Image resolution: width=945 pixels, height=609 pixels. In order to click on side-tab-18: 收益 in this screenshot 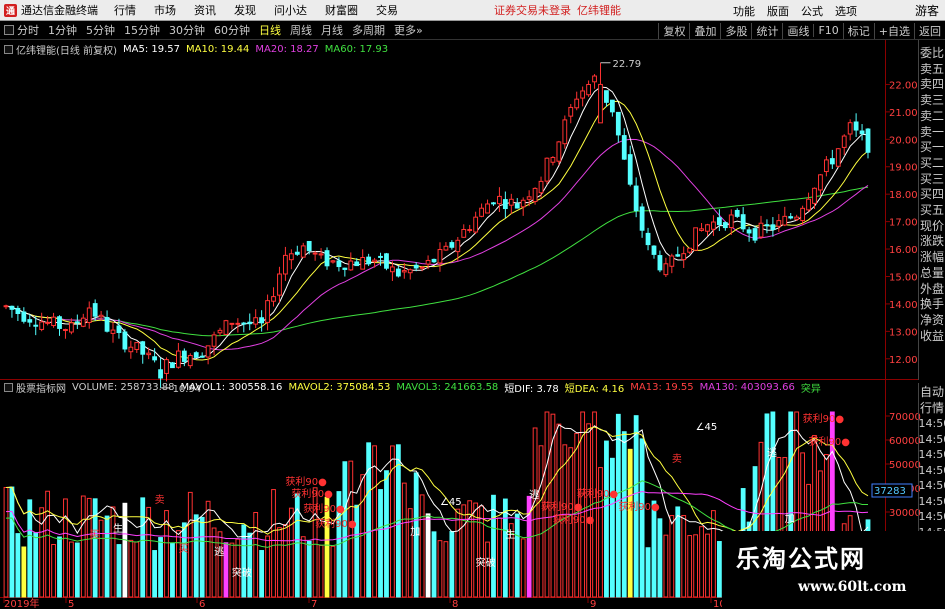, I will do `click(932, 337)`.